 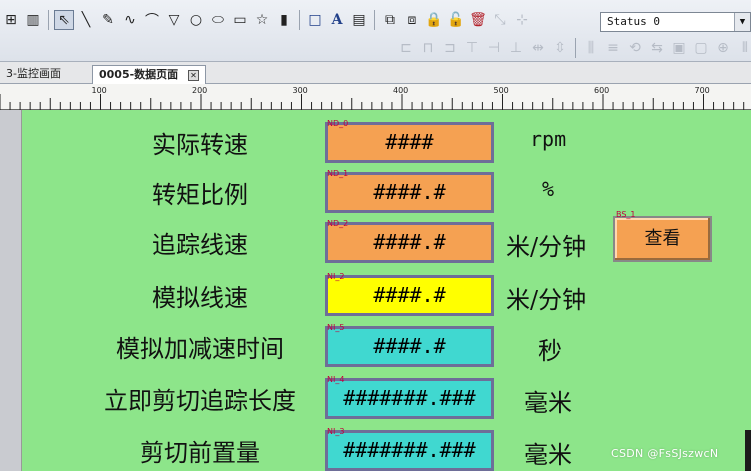 I want to click on align-left-icon: ⊏, so click(x=406, y=48).